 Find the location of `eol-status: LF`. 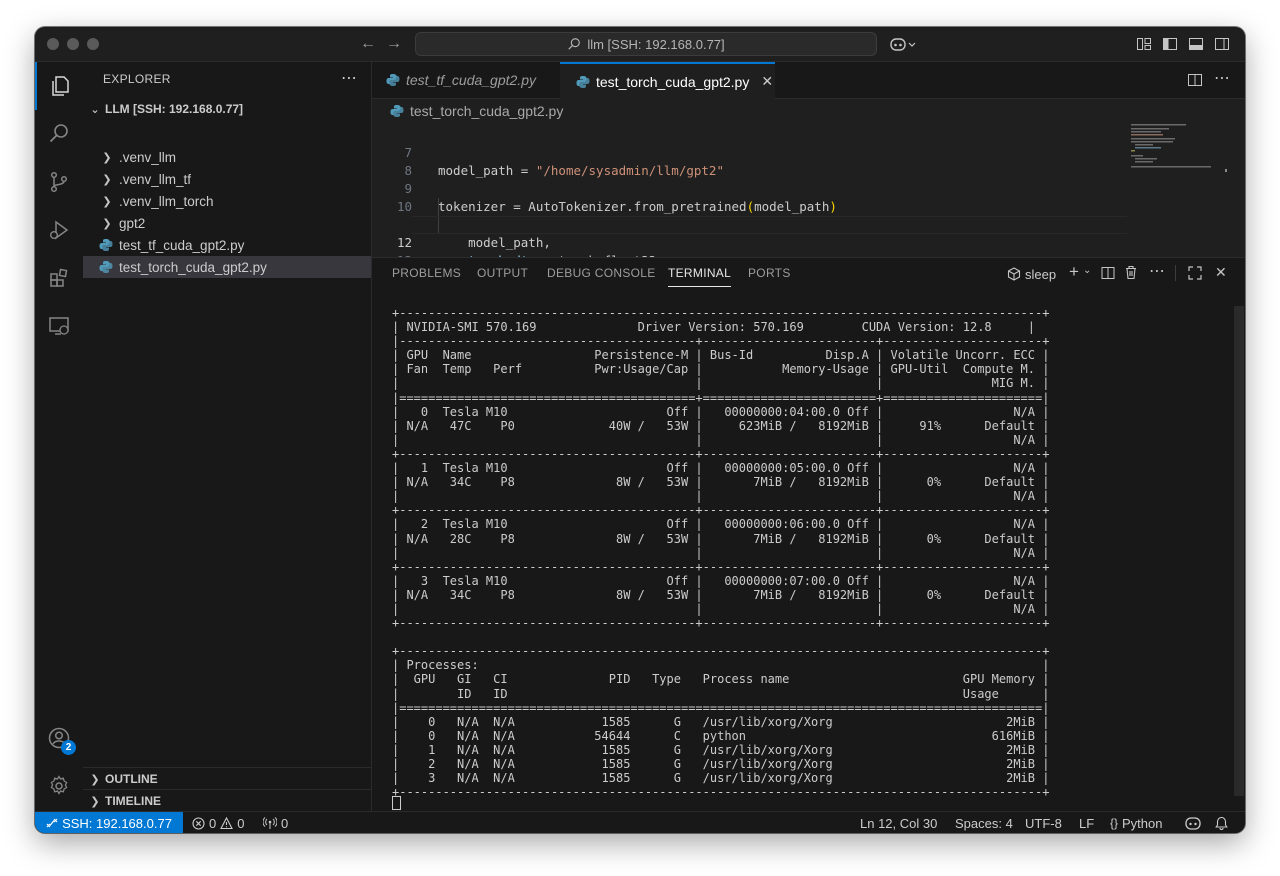

eol-status: LF is located at coordinates (1086, 822).